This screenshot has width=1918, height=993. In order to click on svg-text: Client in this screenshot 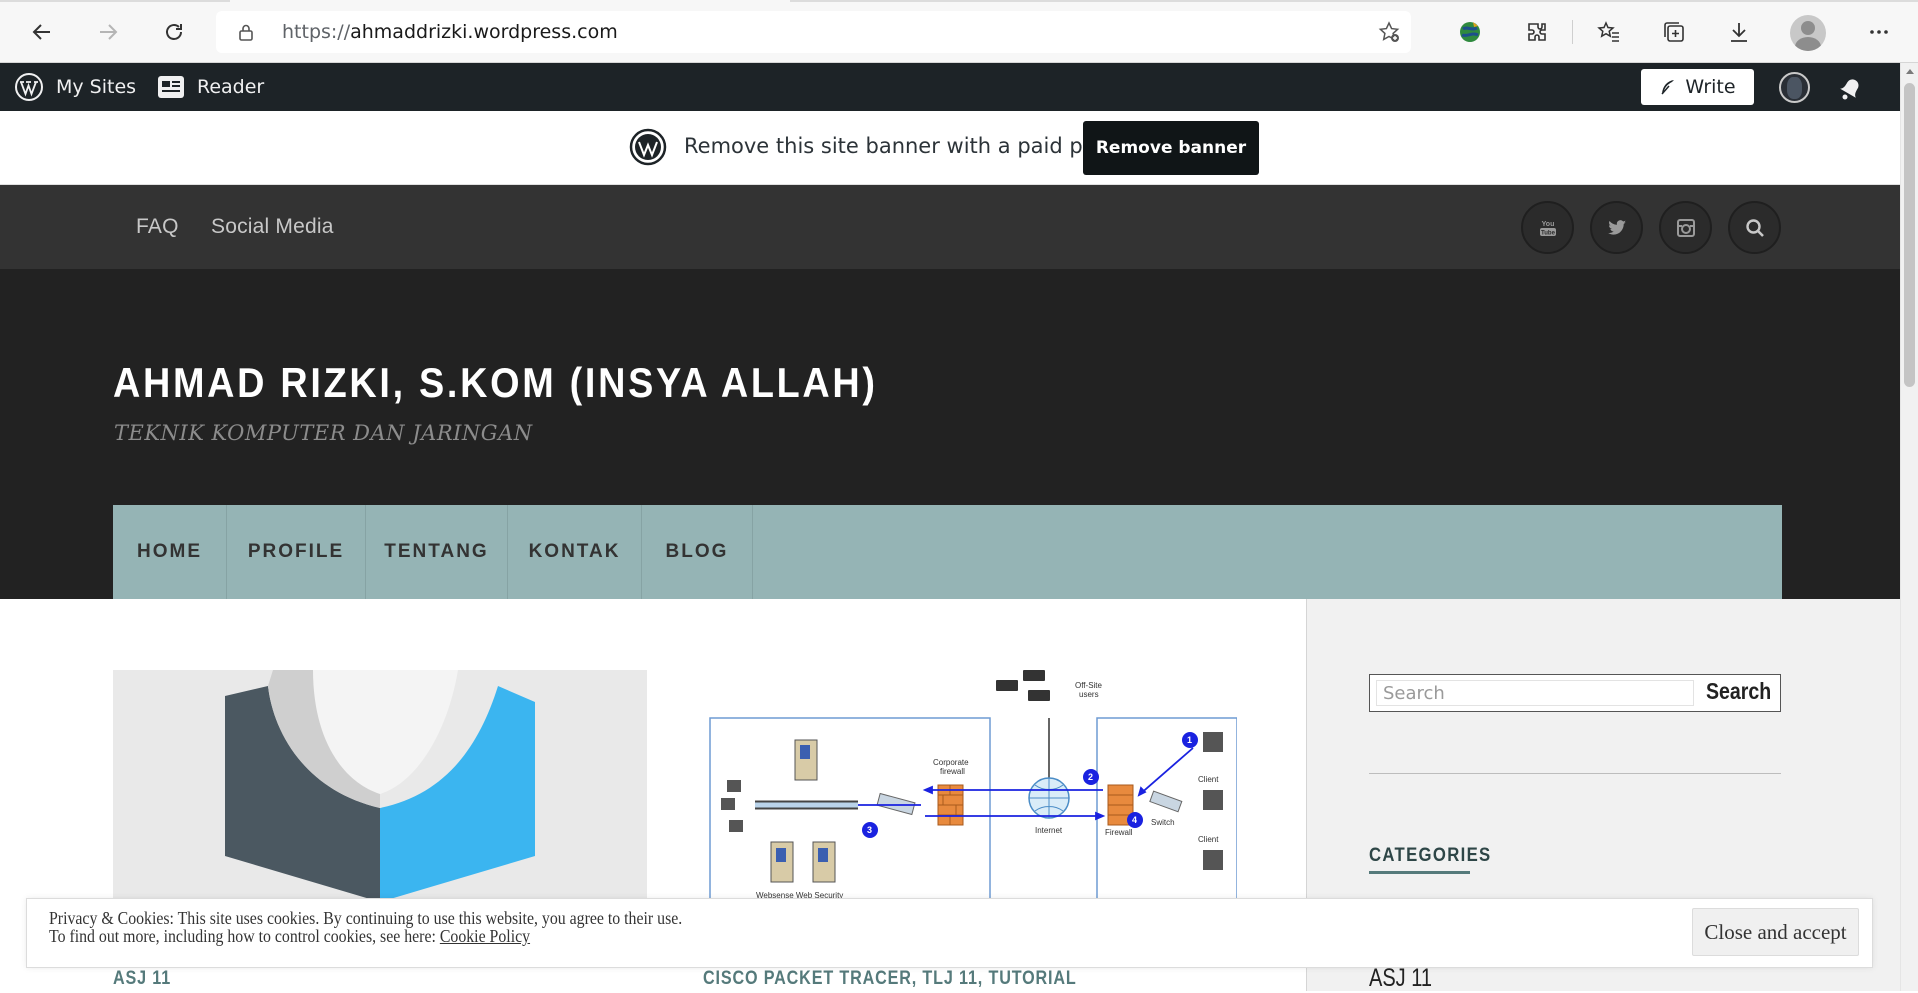, I will do `click(1208, 839)`.